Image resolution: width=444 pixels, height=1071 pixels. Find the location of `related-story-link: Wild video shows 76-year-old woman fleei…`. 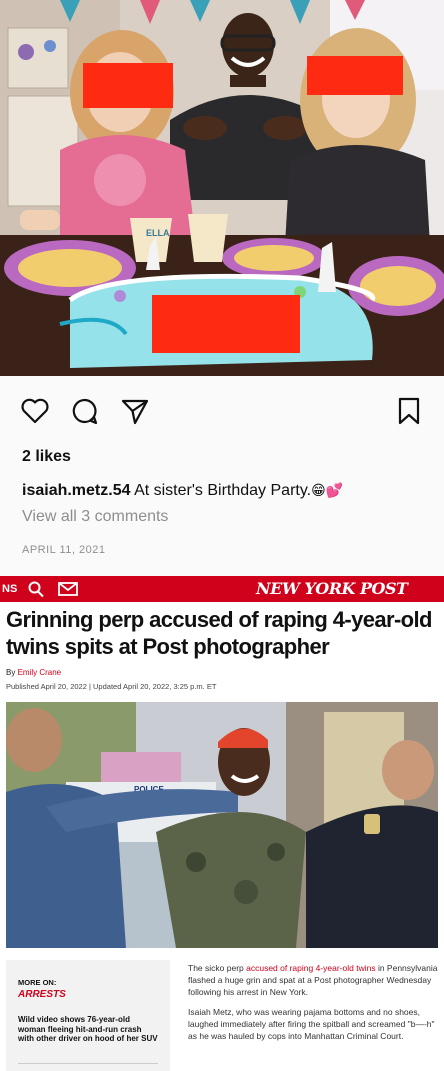

related-story-link: Wild video shows 76-year-old woman fleei… is located at coordinates (88, 1029).